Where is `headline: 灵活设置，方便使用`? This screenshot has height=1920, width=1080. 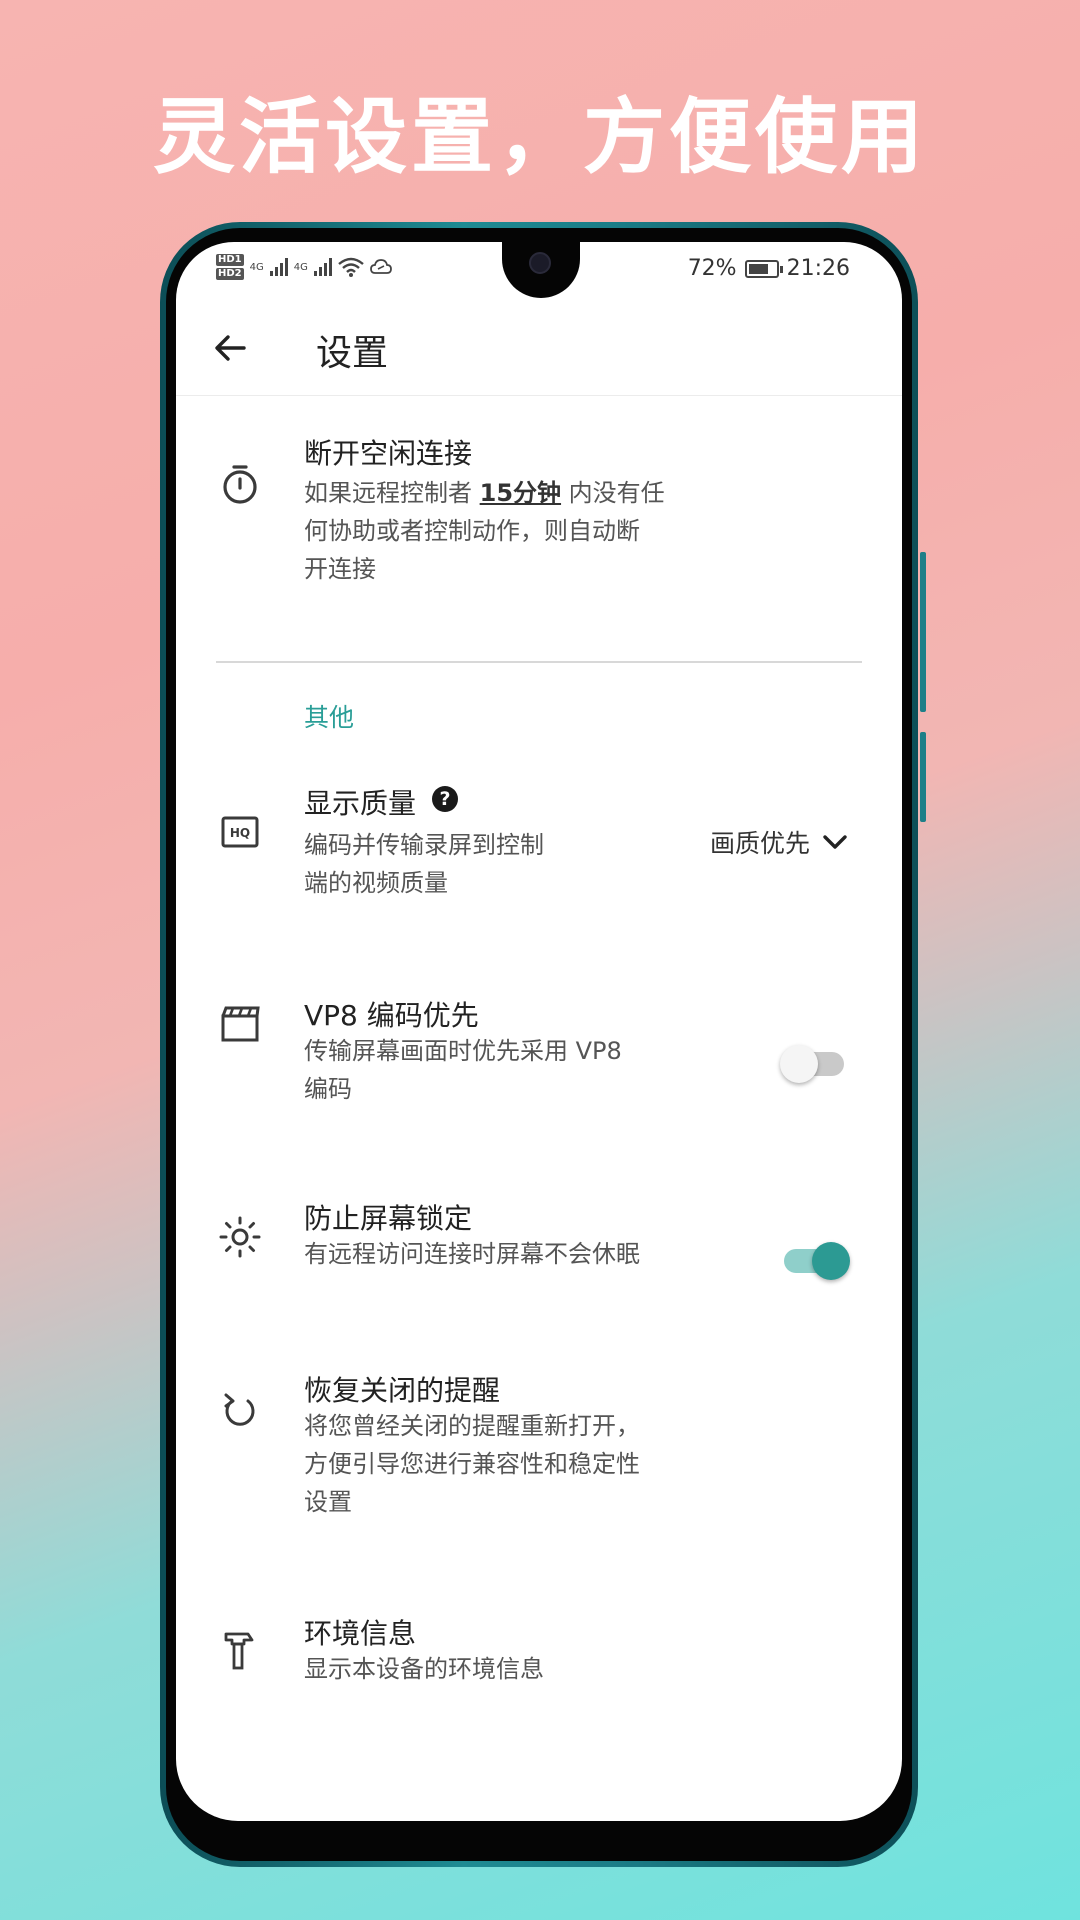
headline: 灵活设置，方便使用 is located at coordinates (539, 137).